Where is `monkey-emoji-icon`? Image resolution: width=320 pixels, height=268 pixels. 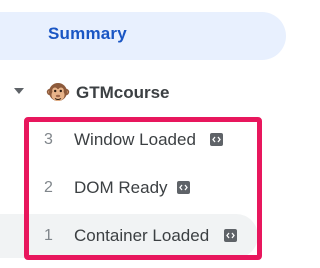
monkey-emoji-icon is located at coordinates (58, 93).